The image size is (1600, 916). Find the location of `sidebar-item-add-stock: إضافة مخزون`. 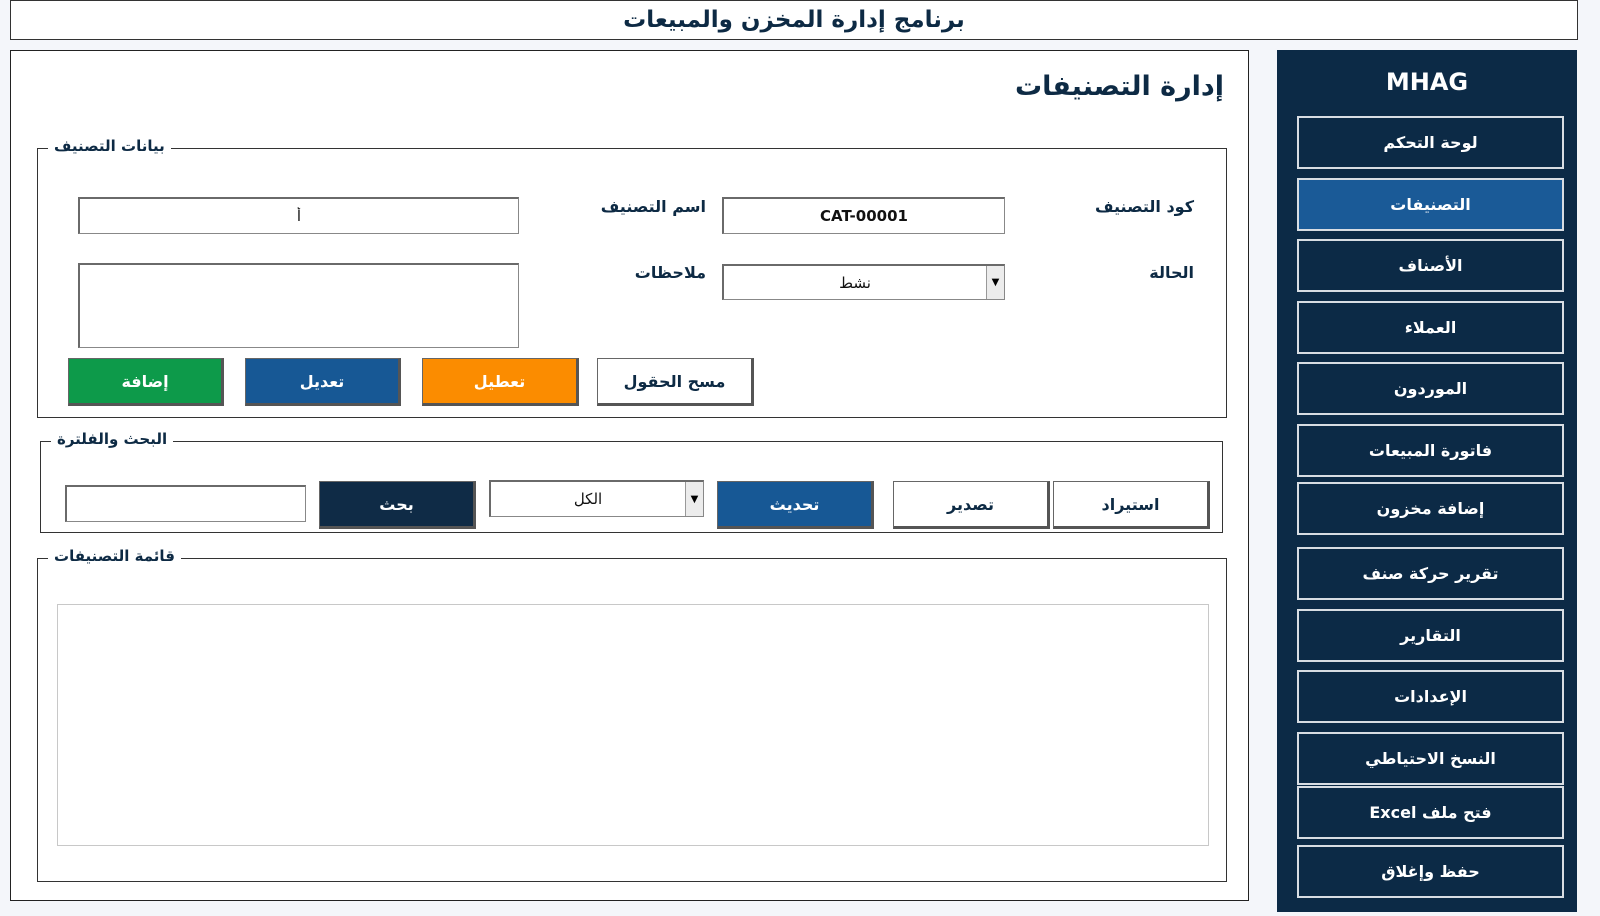

sidebar-item-add-stock: إضافة مخزون is located at coordinates (1430, 508).